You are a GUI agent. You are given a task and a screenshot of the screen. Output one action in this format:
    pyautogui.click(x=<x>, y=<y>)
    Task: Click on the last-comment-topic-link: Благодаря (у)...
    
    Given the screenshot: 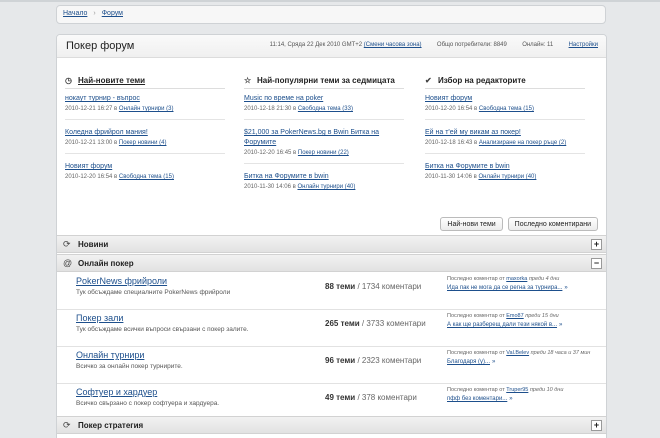 What is the action you would take?
    pyautogui.click(x=468, y=362)
    